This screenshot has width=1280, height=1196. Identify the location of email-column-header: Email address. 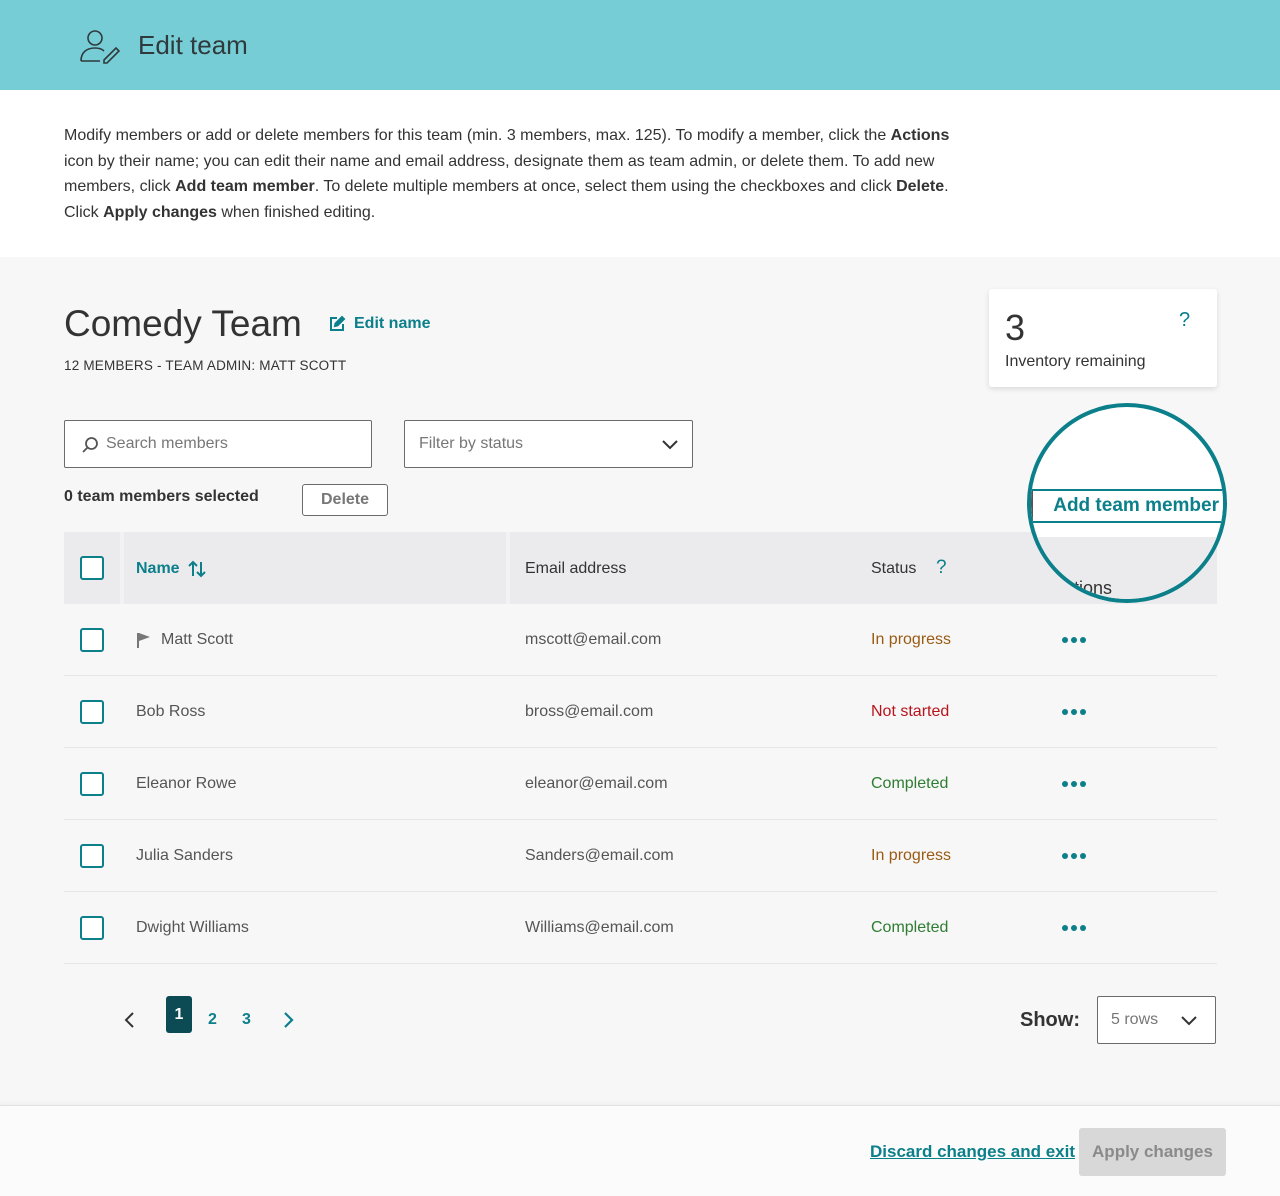
(576, 568).